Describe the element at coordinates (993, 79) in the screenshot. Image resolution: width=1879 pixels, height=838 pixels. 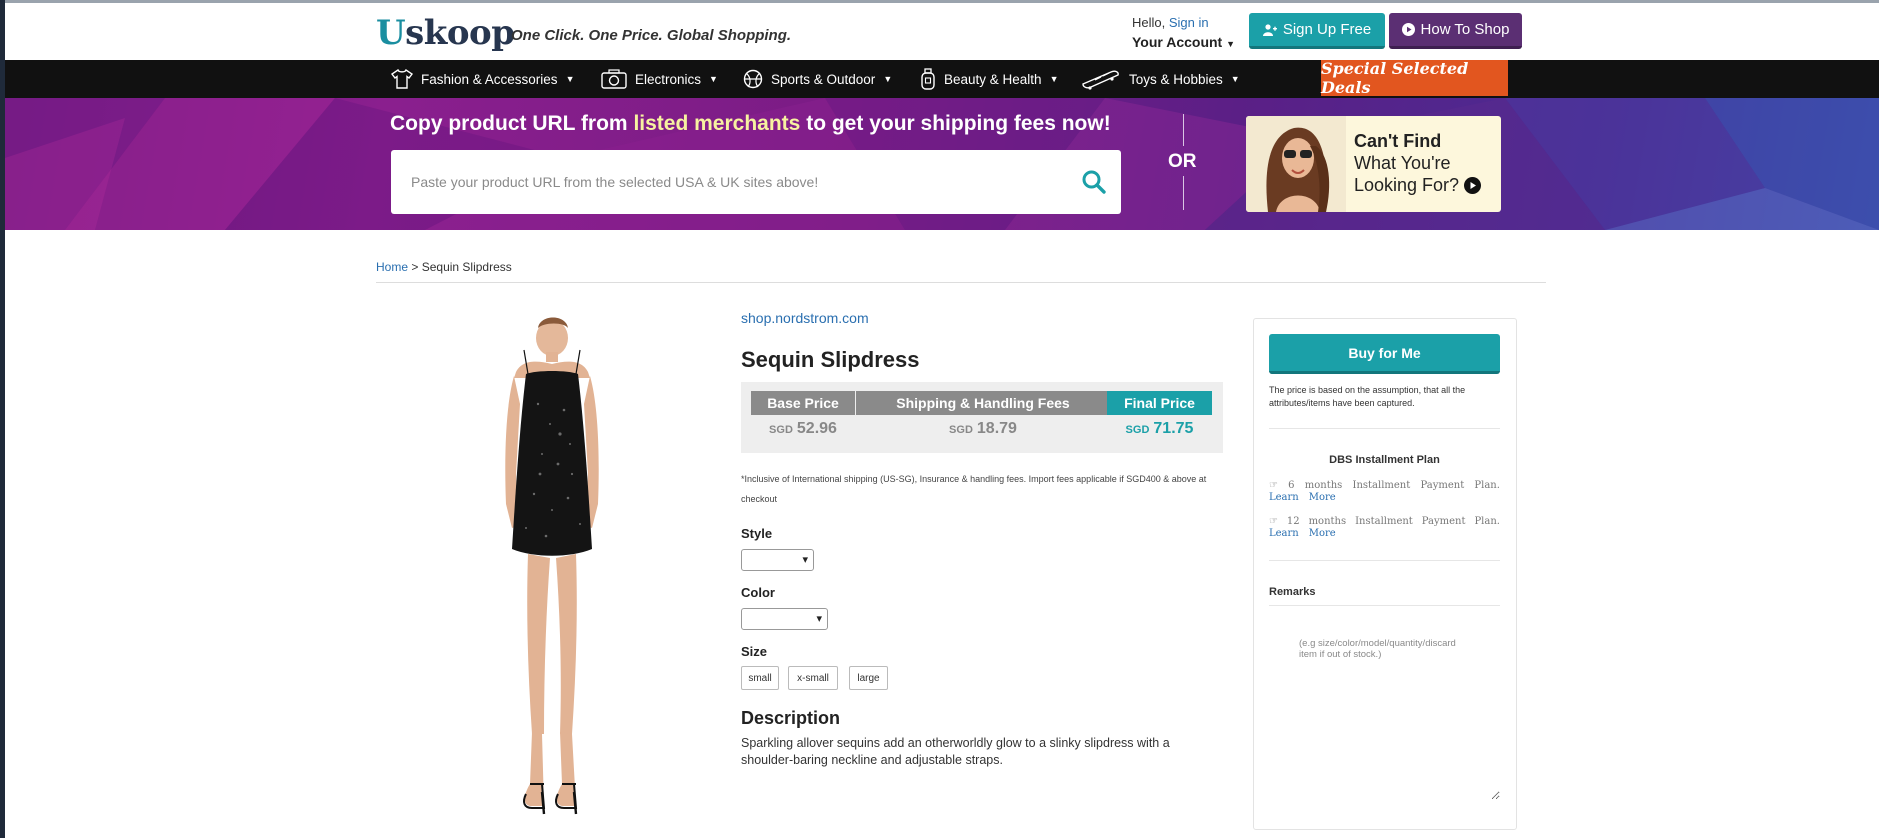
I see `nav-label-beauty: Beauty & Health` at that location.